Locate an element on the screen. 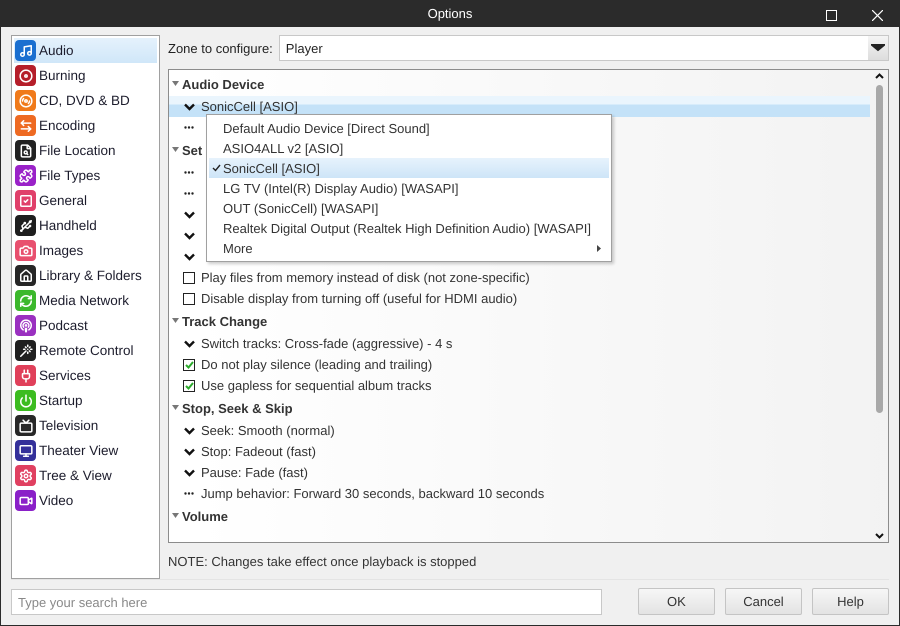  section-title: Audio Device is located at coordinates (223, 84).